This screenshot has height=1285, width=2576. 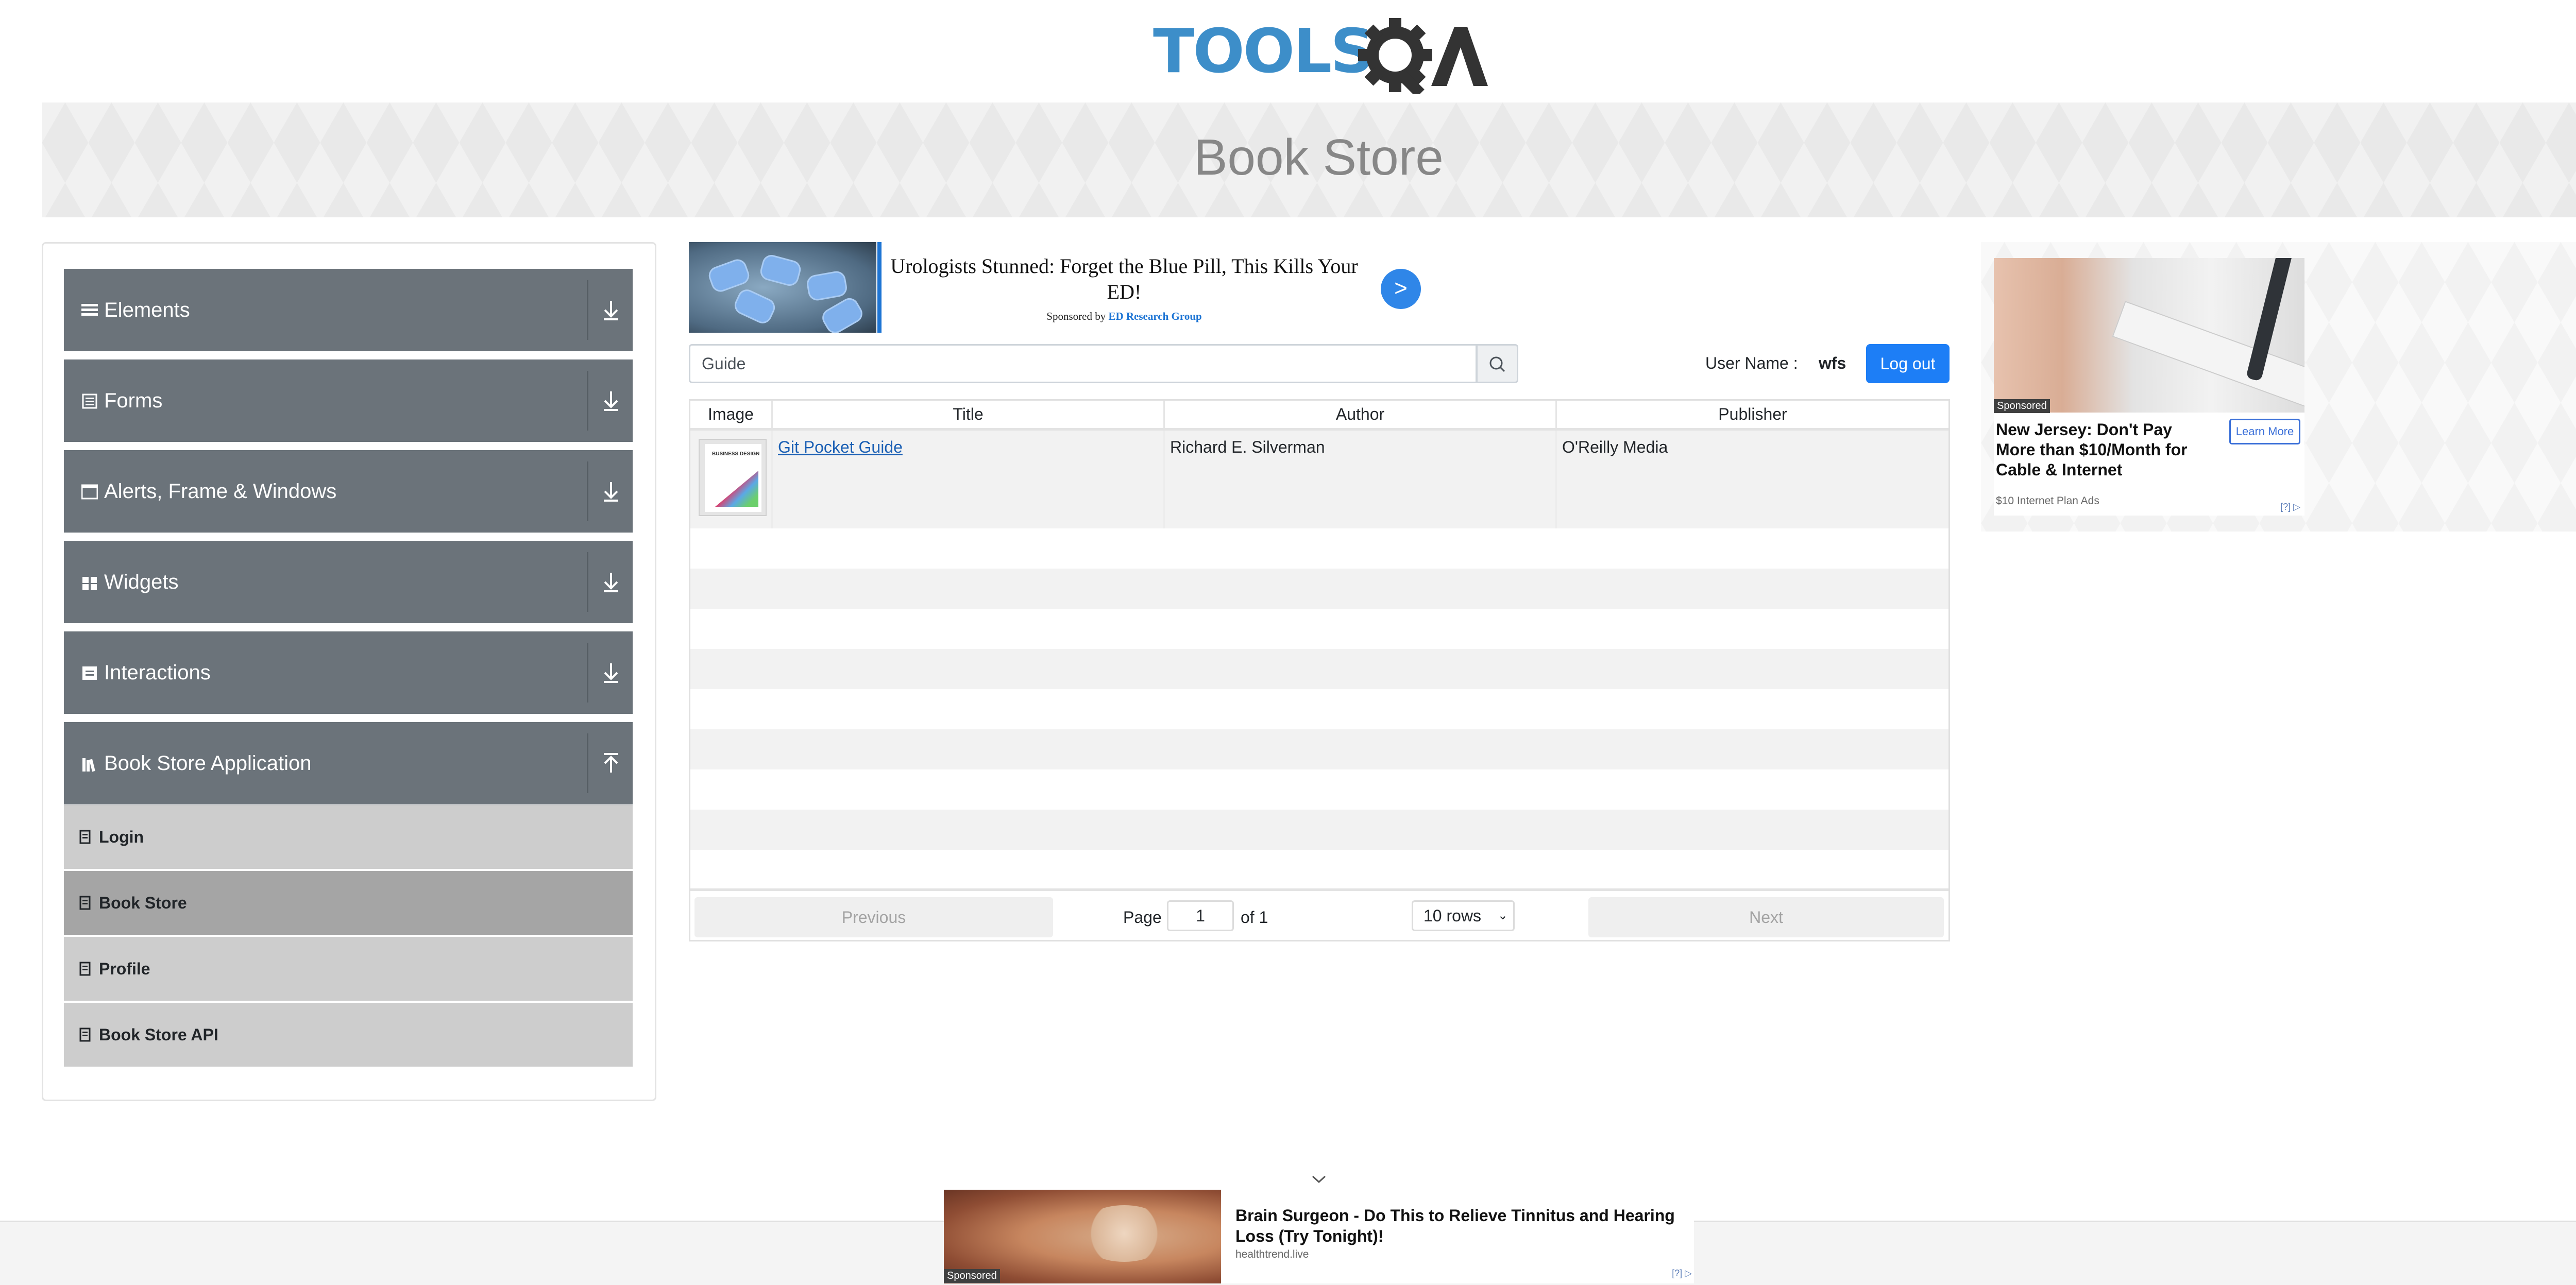 I want to click on ad-sponsor-prefix: Sponsored by, so click(x=1076, y=316).